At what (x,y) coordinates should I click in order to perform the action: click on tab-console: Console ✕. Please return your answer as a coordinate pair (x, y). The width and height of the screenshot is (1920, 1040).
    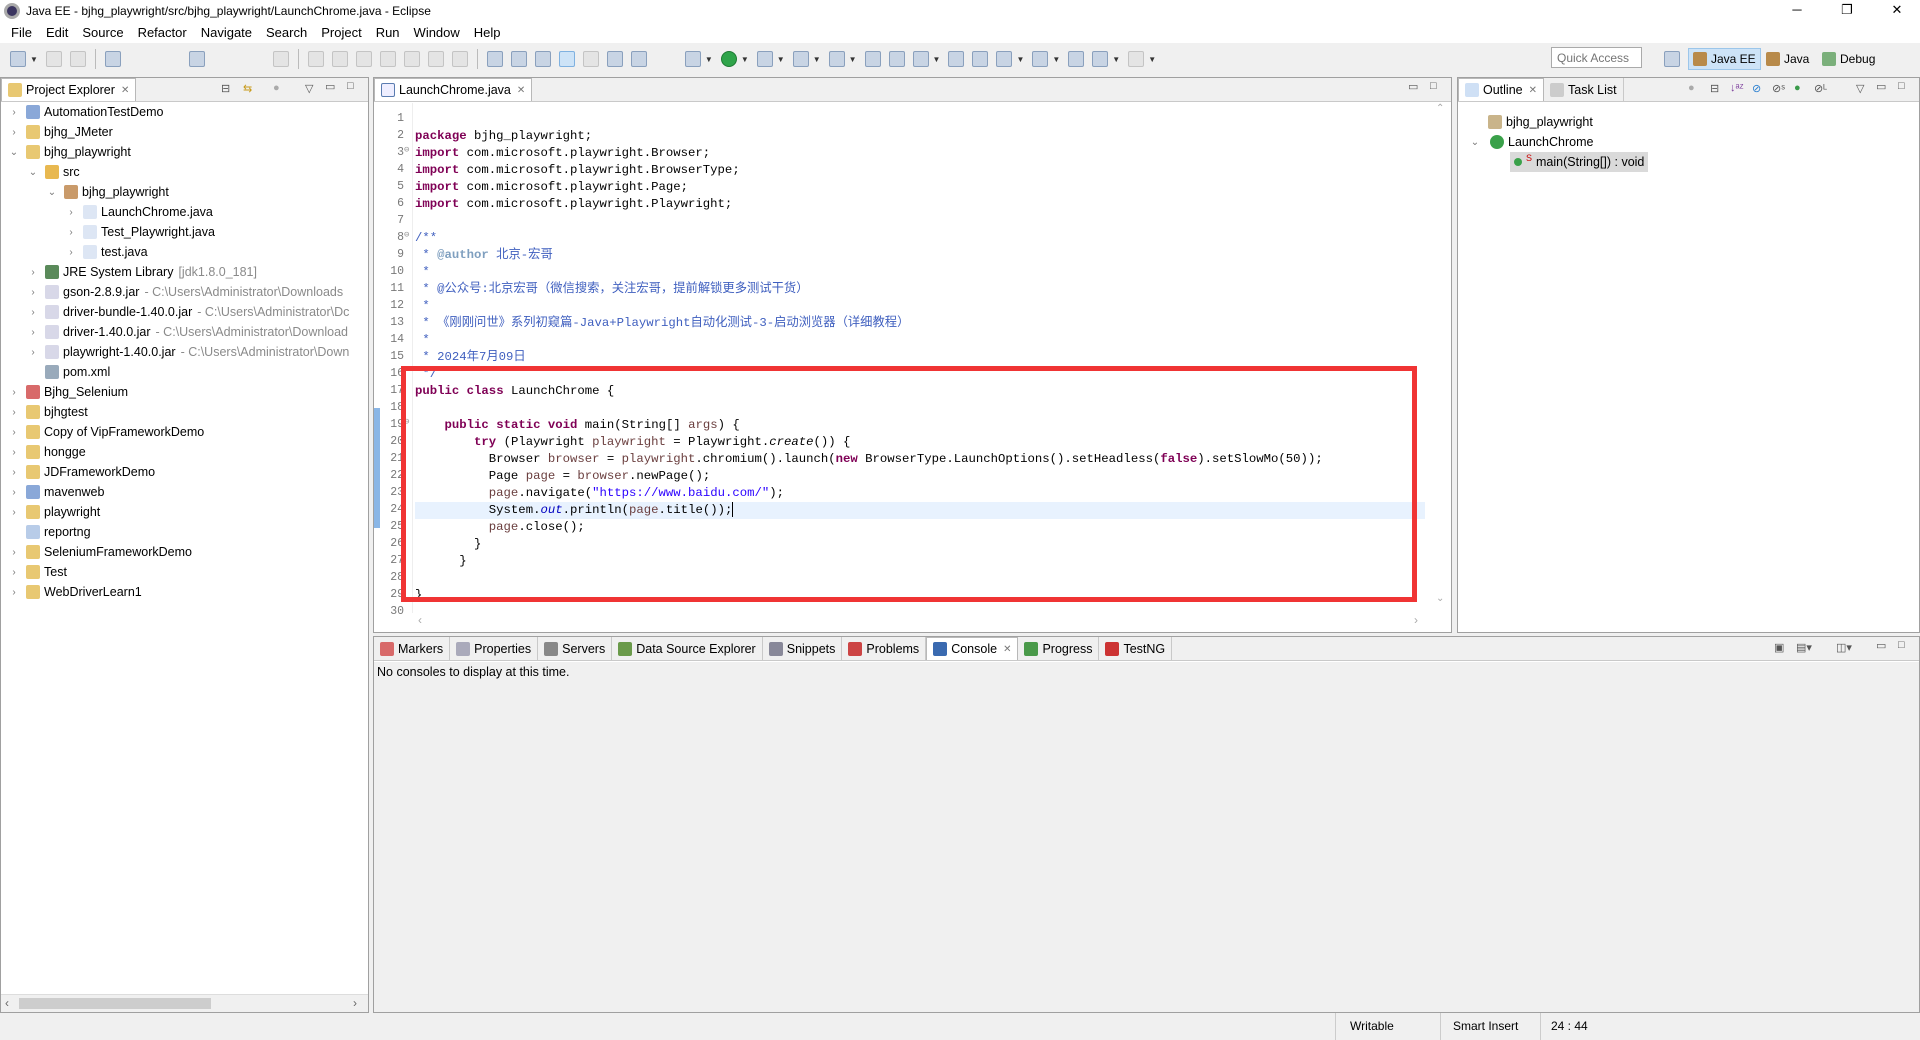
    Looking at the image, I should click on (972, 648).